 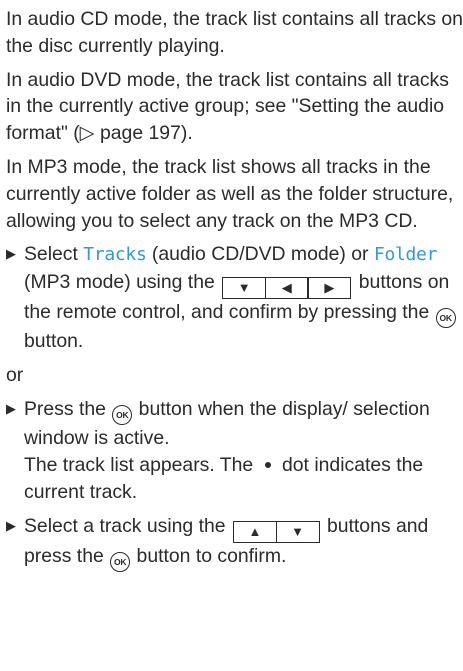 What do you see at coordinates (54, 254) in the screenshot?
I see `step-text: Select` at bounding box center [54, 254].